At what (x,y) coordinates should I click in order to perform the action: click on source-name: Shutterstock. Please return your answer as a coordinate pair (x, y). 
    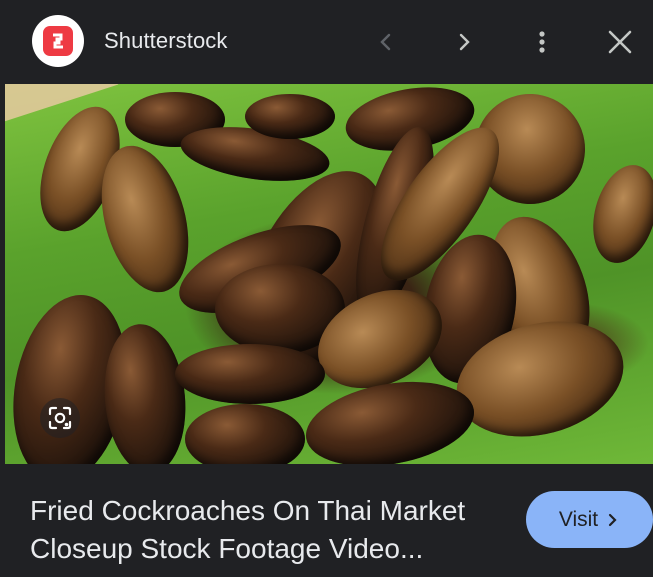
    Looking at the image, I should click on (165, 41).